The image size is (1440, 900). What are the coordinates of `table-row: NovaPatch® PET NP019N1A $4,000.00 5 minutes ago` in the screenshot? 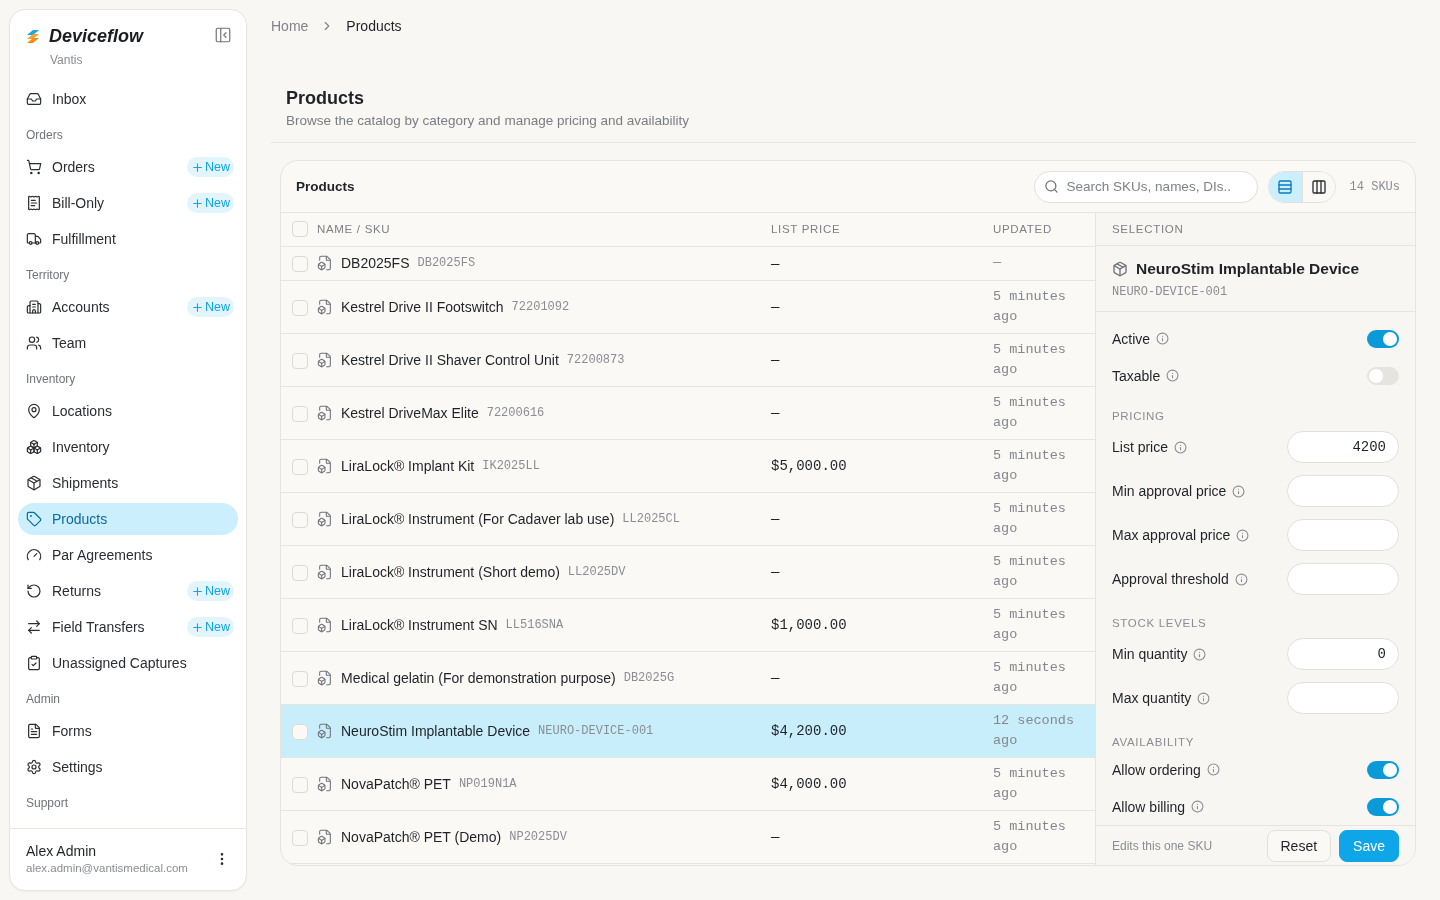 It's located at (688, 783).